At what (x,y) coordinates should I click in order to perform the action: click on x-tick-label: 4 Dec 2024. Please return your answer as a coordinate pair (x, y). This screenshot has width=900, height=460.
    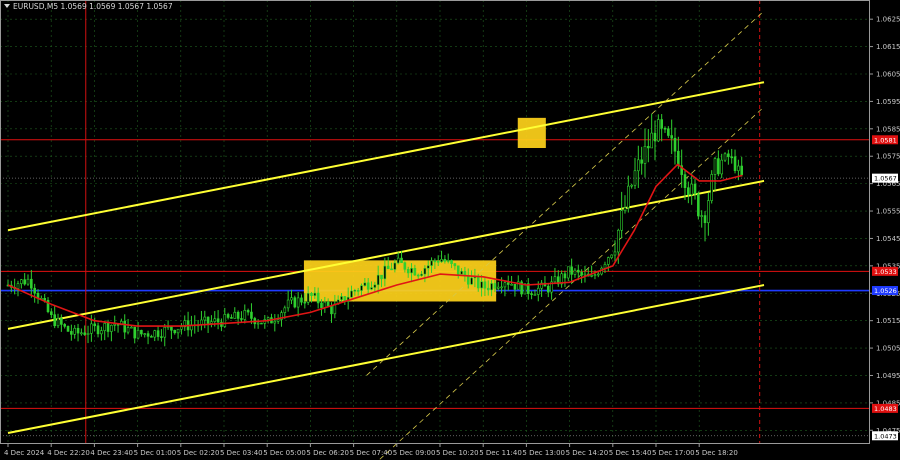
    Looking at the image, I should click on (24, 453).